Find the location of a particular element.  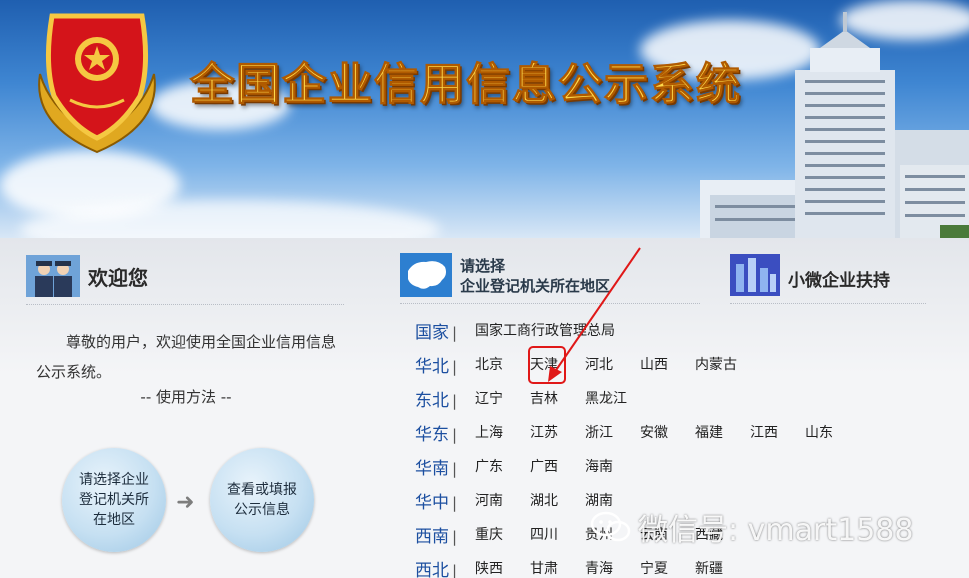

region-name-label: 华东 is located at coordinates (432, 434).